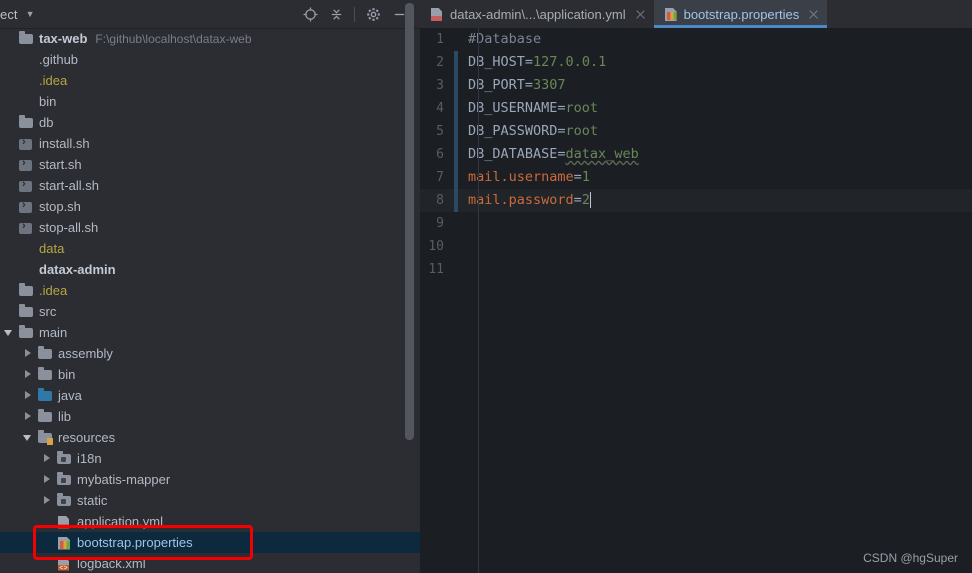 The image size is (972, 573). I want to click on tree-item-label: main, so click(53, 332).